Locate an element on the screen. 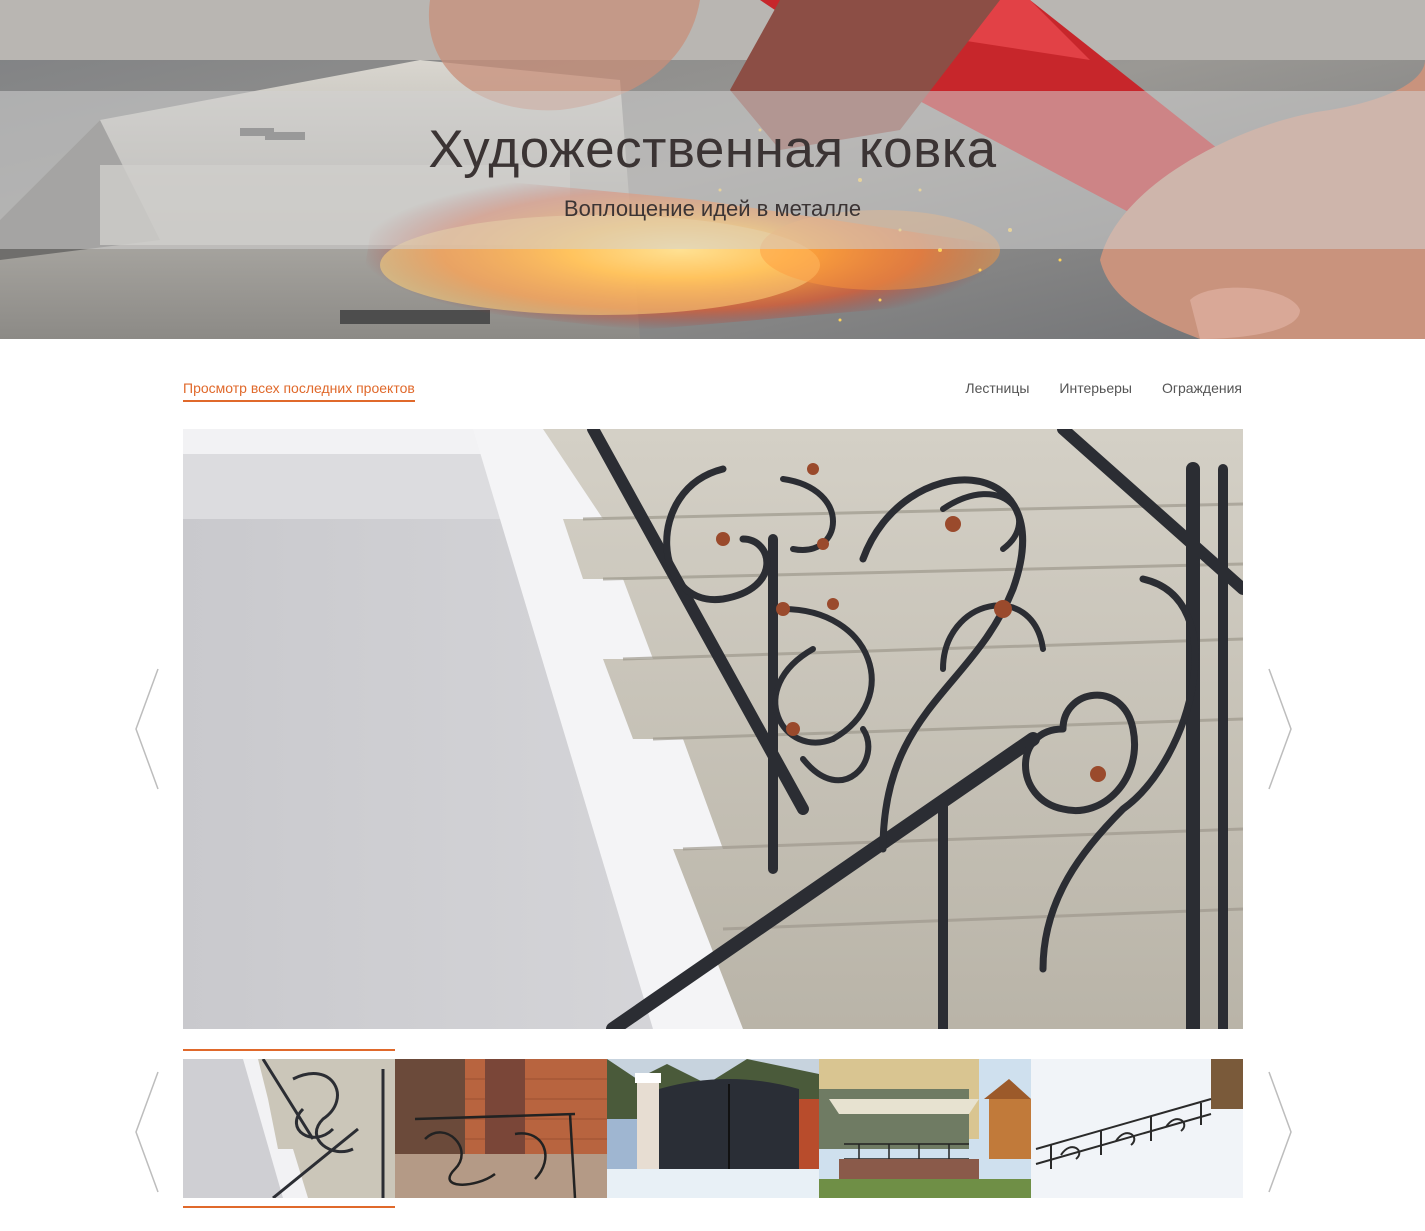 This screenshot has width=1425, height=1231. page-subtitle: Воплощение идей в металле is located at coordinates (712, 208).